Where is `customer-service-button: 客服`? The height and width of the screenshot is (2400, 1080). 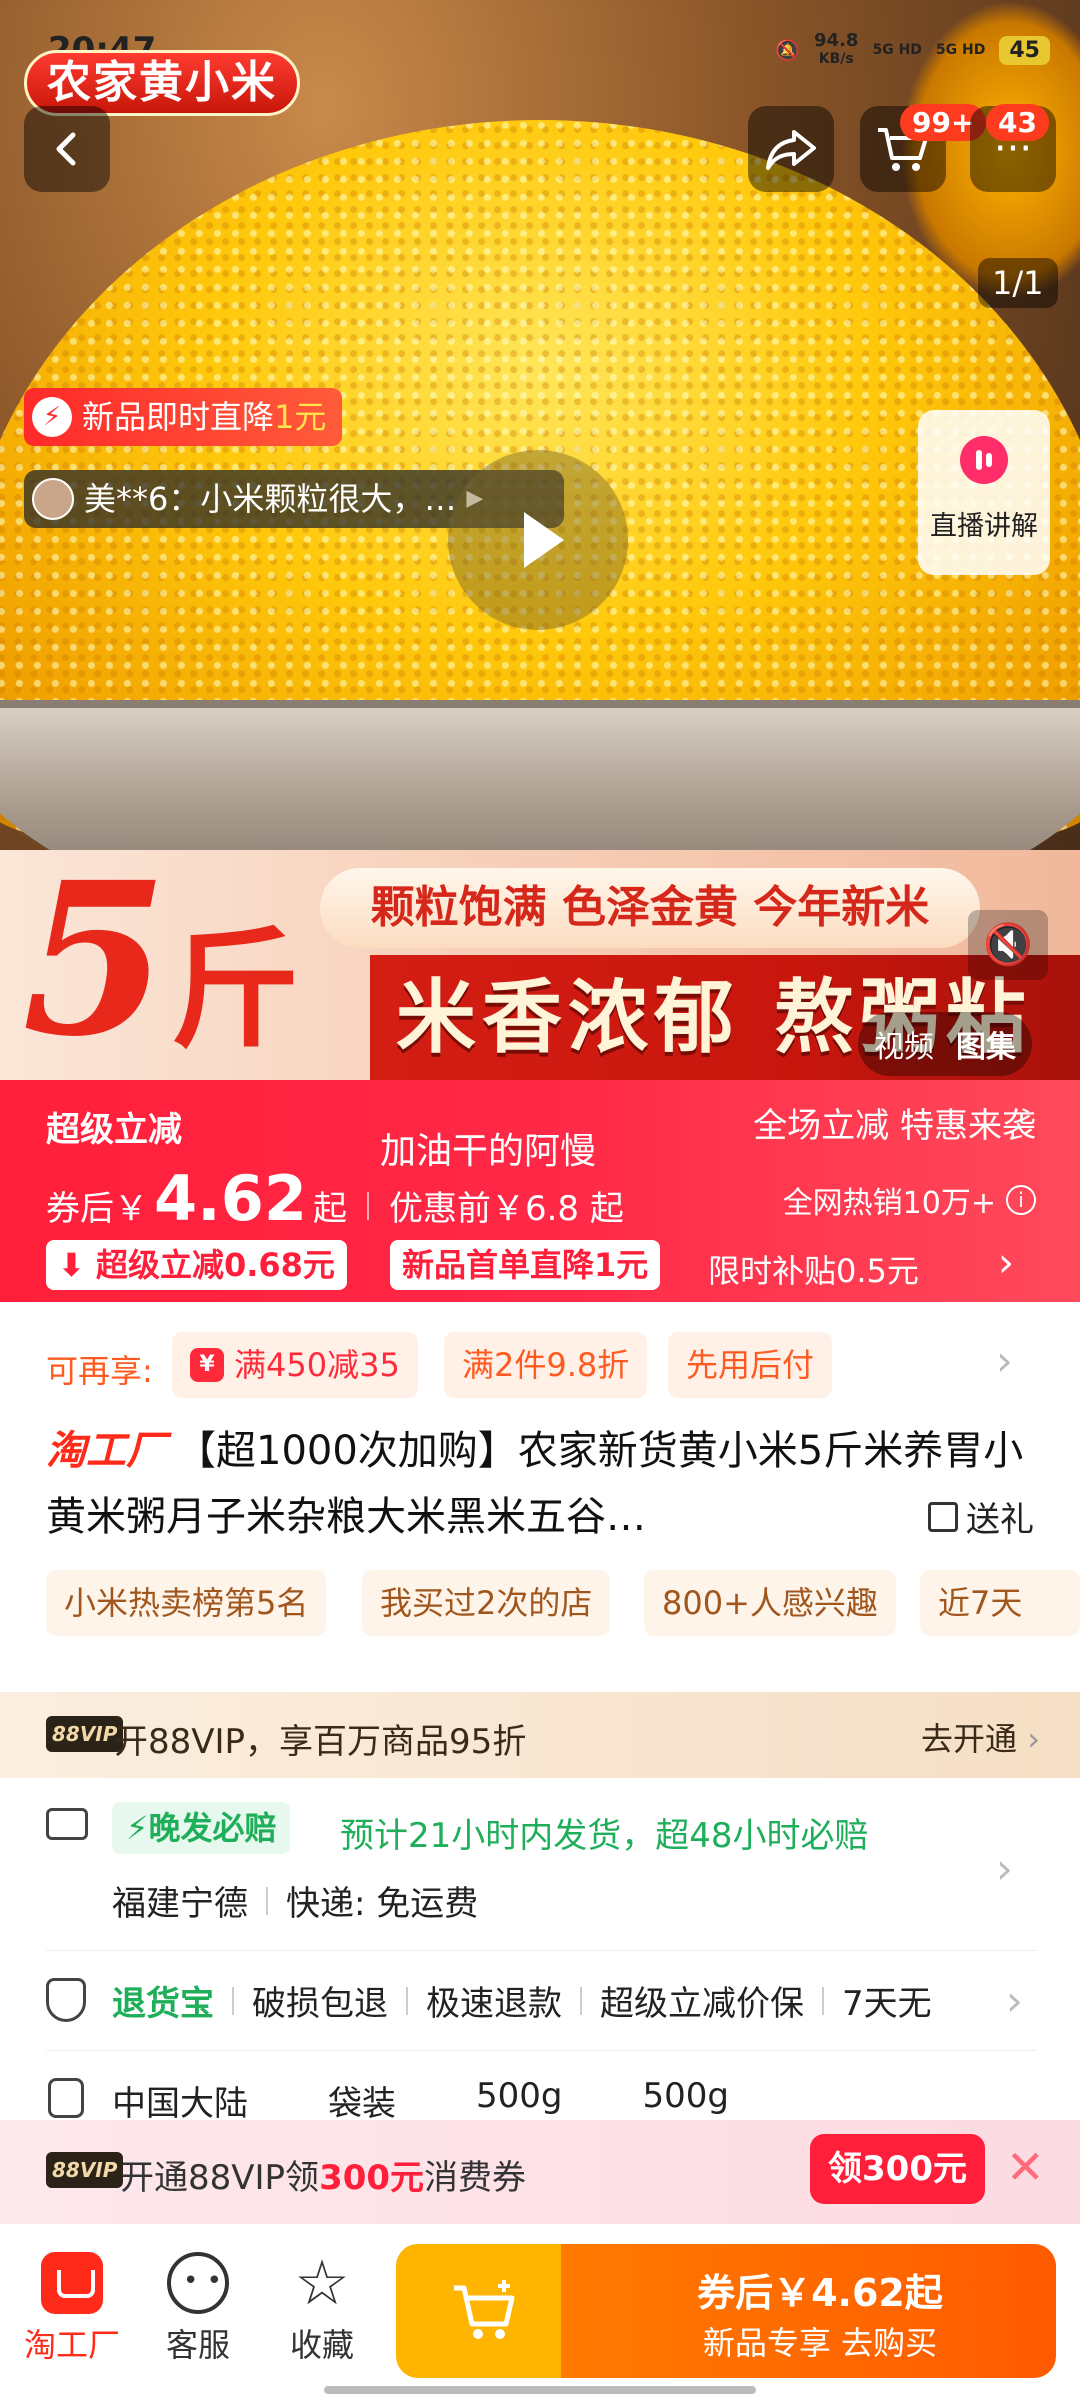 customer-service-button: 客服 is located at coordinates (198, 2309).